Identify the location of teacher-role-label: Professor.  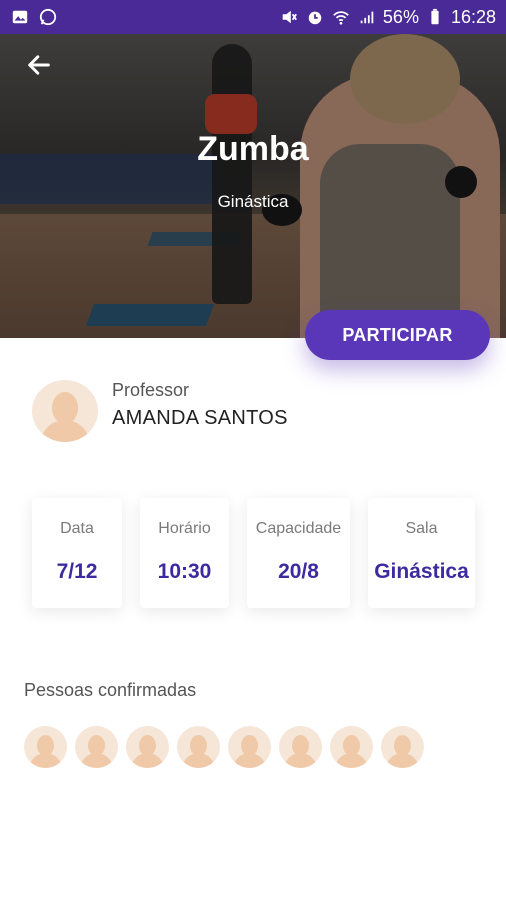
(151, 390).